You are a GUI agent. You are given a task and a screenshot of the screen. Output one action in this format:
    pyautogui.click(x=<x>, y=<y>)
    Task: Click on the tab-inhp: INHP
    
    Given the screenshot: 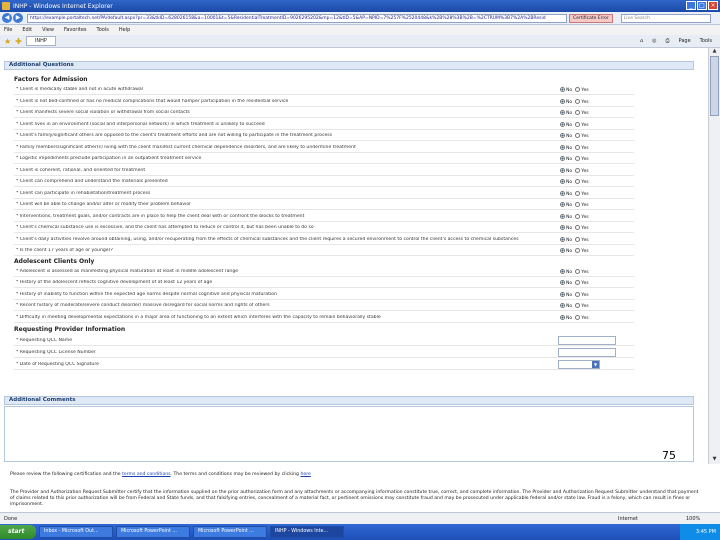 What is the action you would take?
    pyautogui.click(x=40, y=41)
    